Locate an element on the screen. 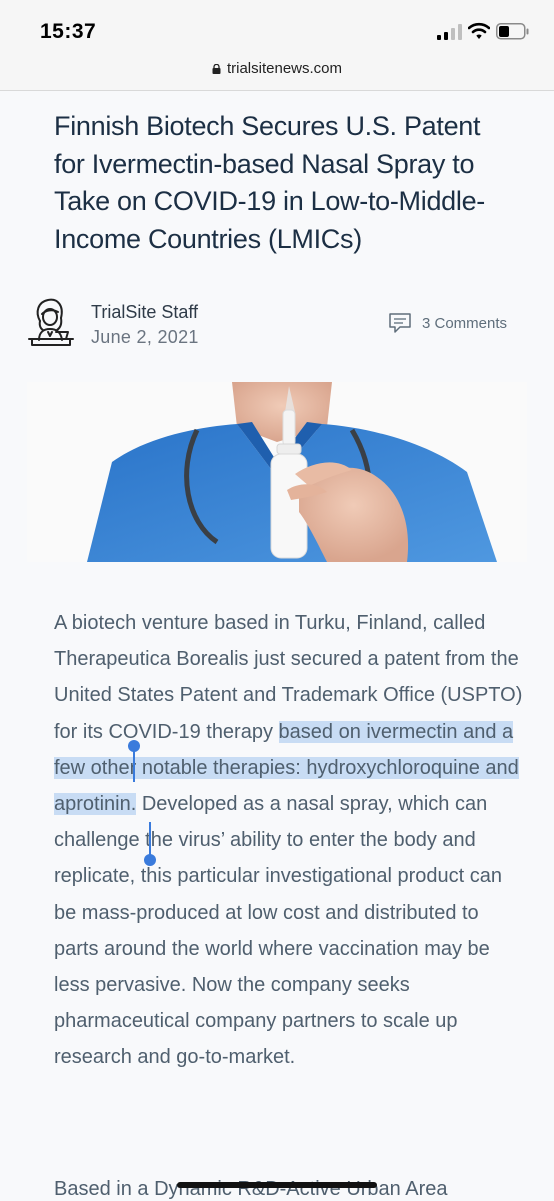 This screenshot has height=1201, width=554. battery-icon is located at coordinates (512, 31).